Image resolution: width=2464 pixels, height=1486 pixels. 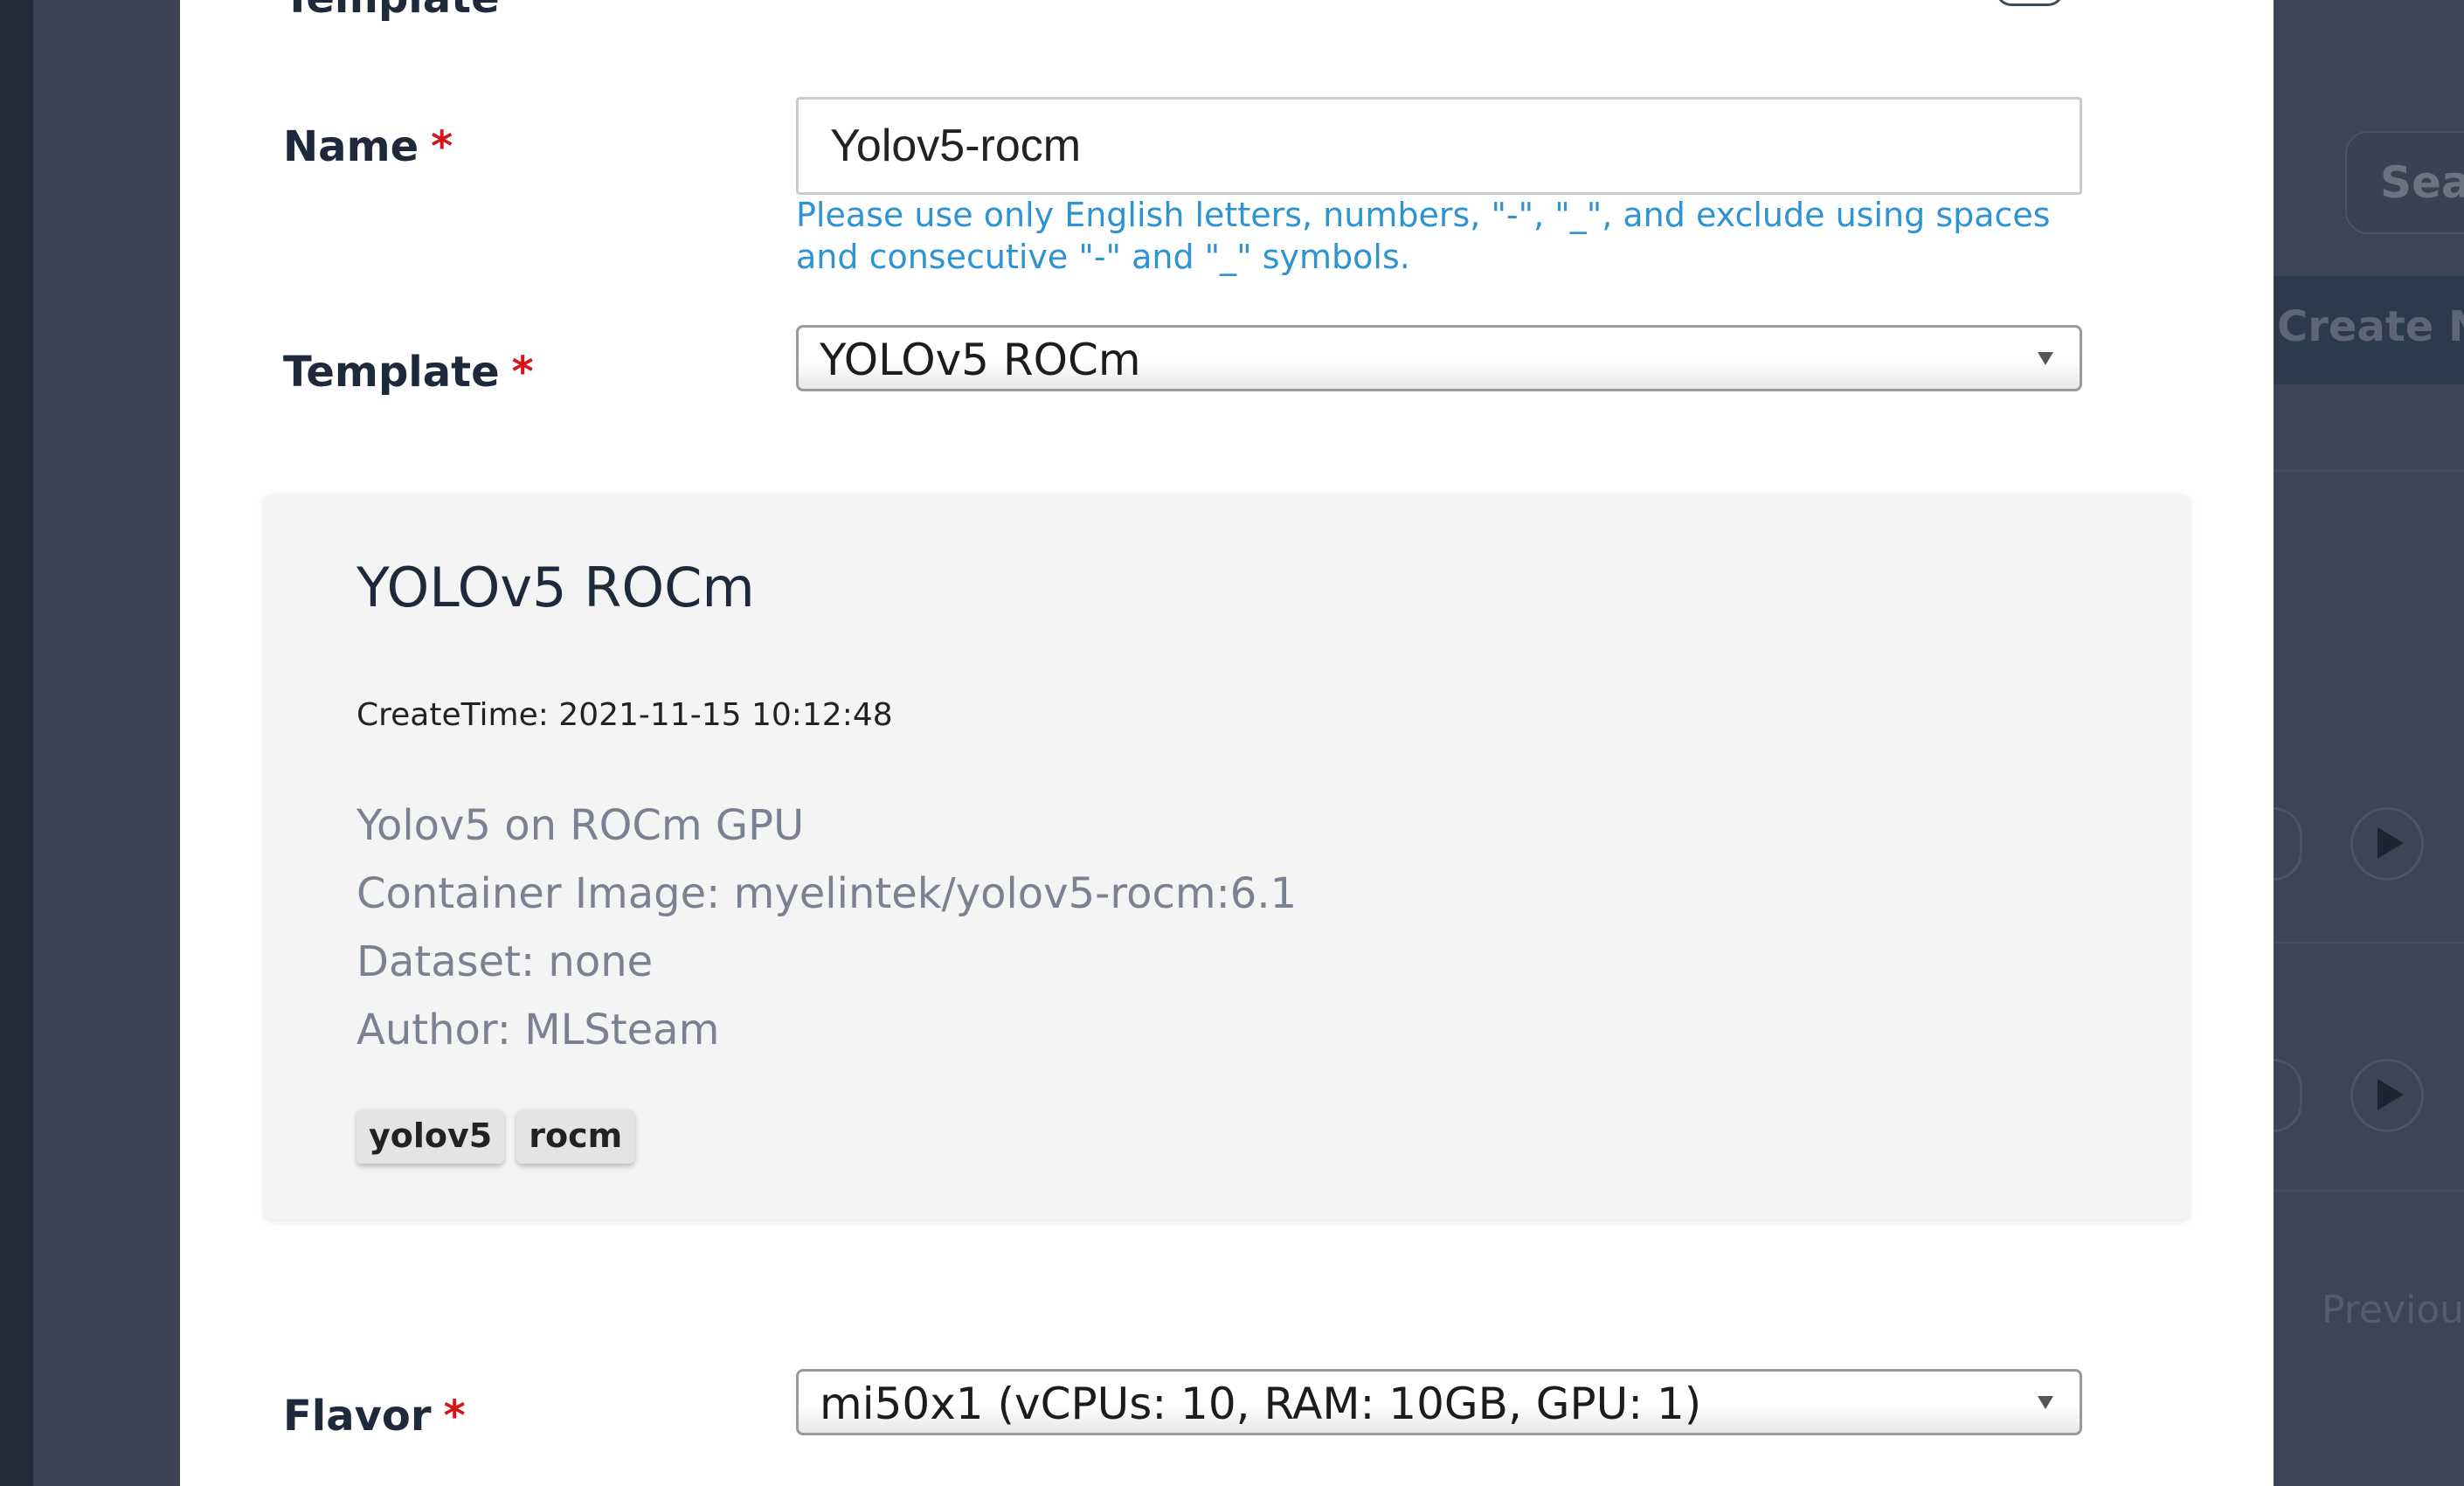 I want to click on tag-badge: rocm, so click(x=575, y=1136).